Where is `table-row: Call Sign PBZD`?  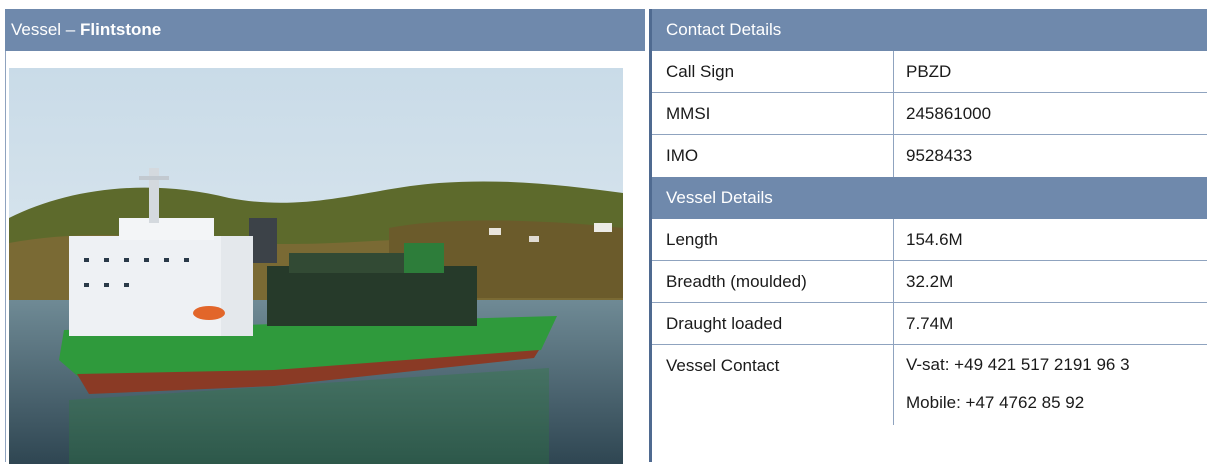
table-row: Call Sign PBZD is located at coordinates (929, 72).